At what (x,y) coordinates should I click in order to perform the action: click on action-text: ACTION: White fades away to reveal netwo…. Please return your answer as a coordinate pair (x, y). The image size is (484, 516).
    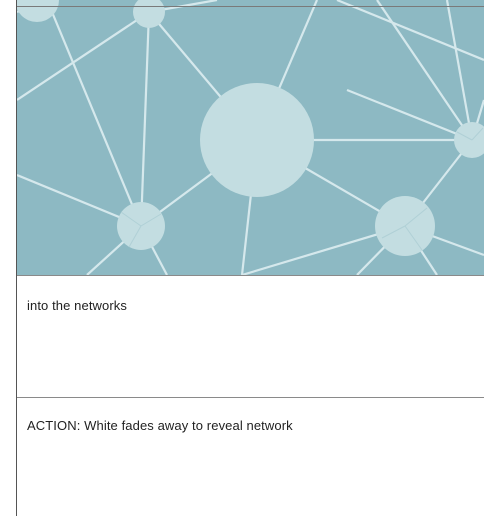
    Looking at the image, I should click on (160, 425).